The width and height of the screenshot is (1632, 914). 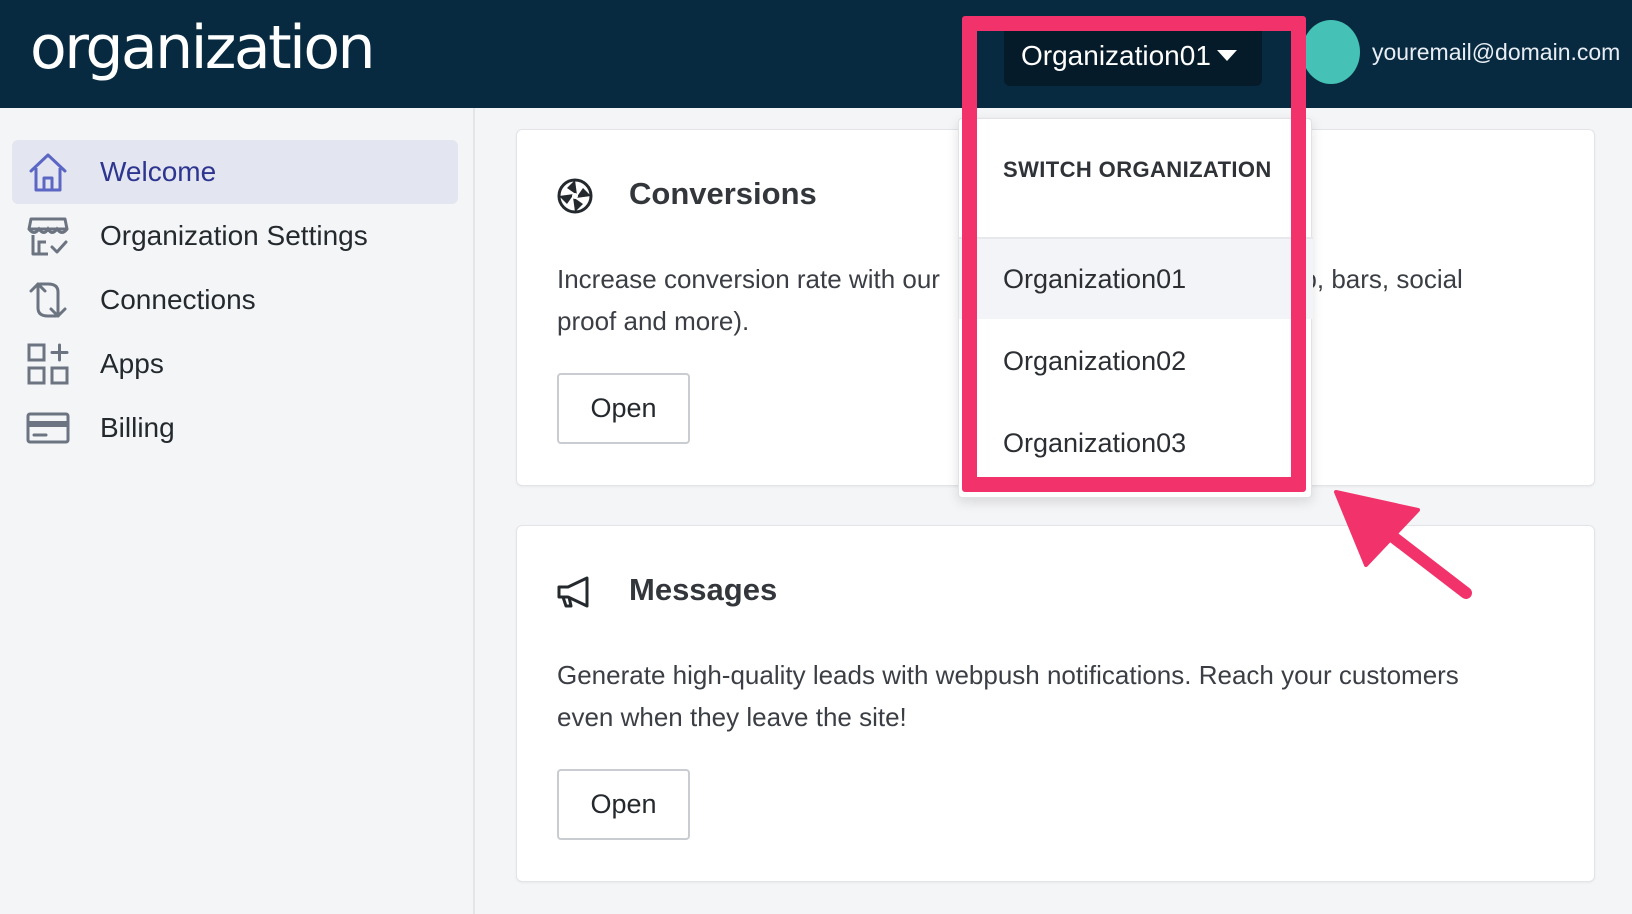 I want to click on dropdown-option-organization02: Organization02, so click(x=1136, y=361).